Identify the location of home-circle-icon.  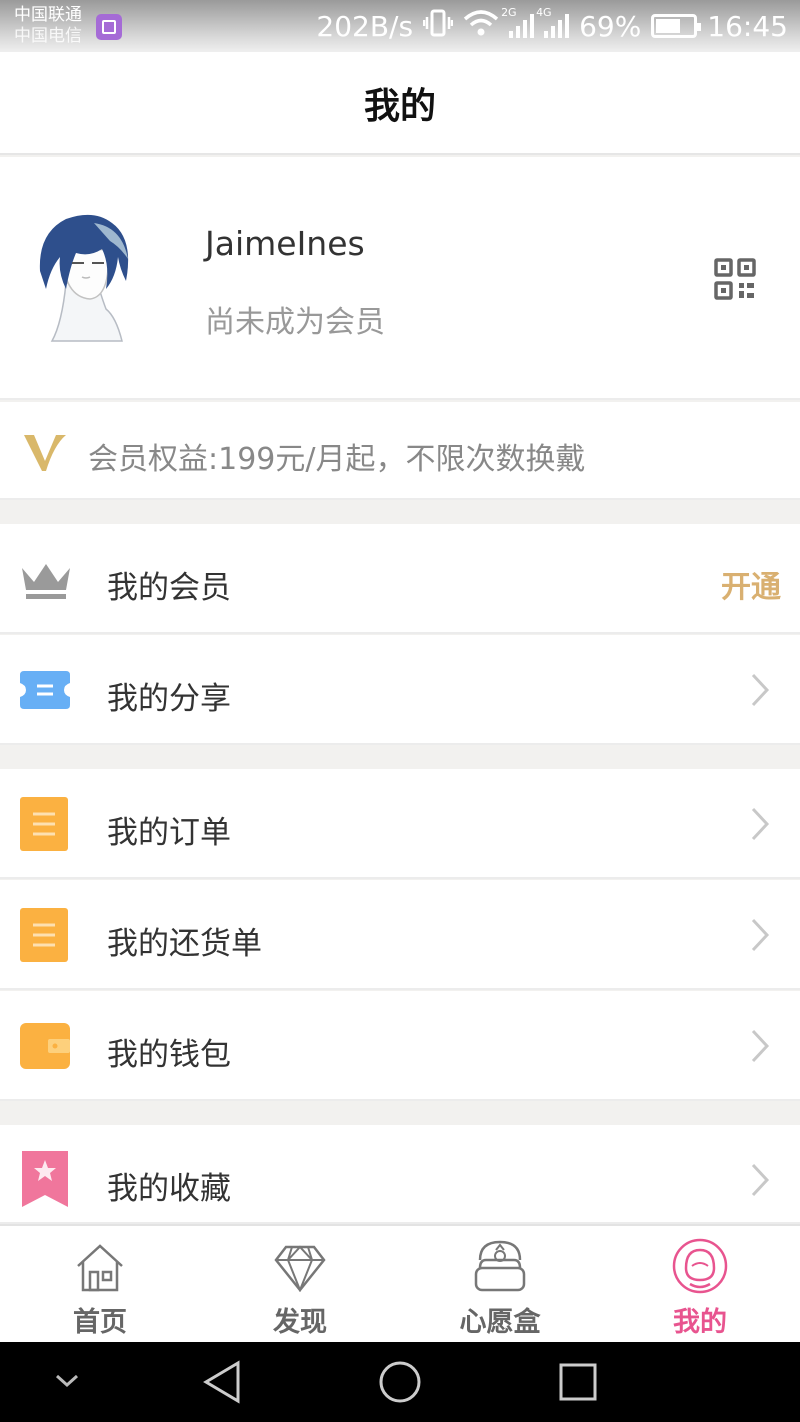
(400, 1382).